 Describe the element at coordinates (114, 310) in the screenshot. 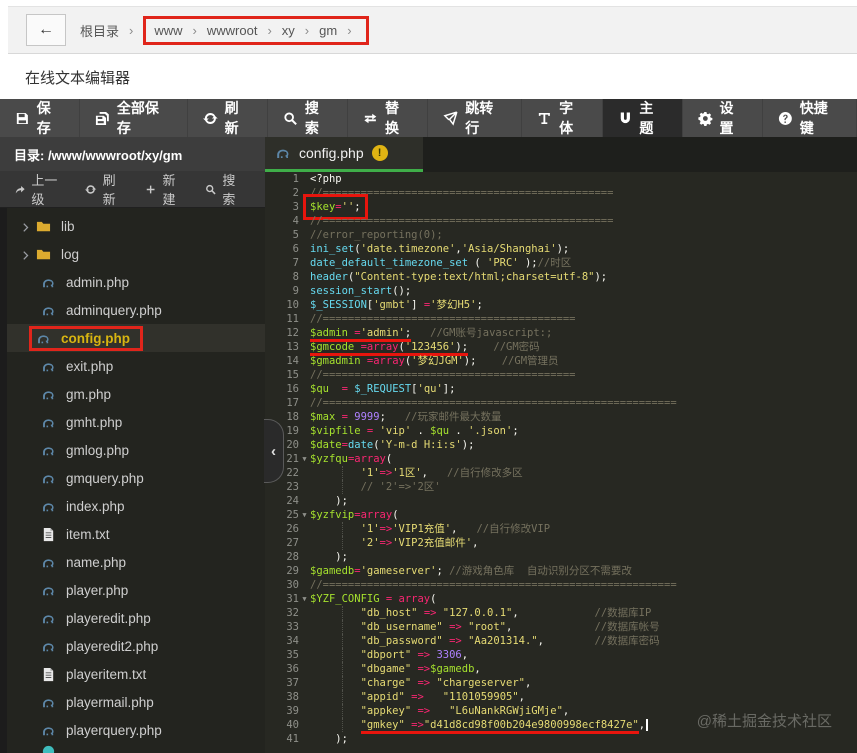

I see `file-name: adminquery.php` at that location.